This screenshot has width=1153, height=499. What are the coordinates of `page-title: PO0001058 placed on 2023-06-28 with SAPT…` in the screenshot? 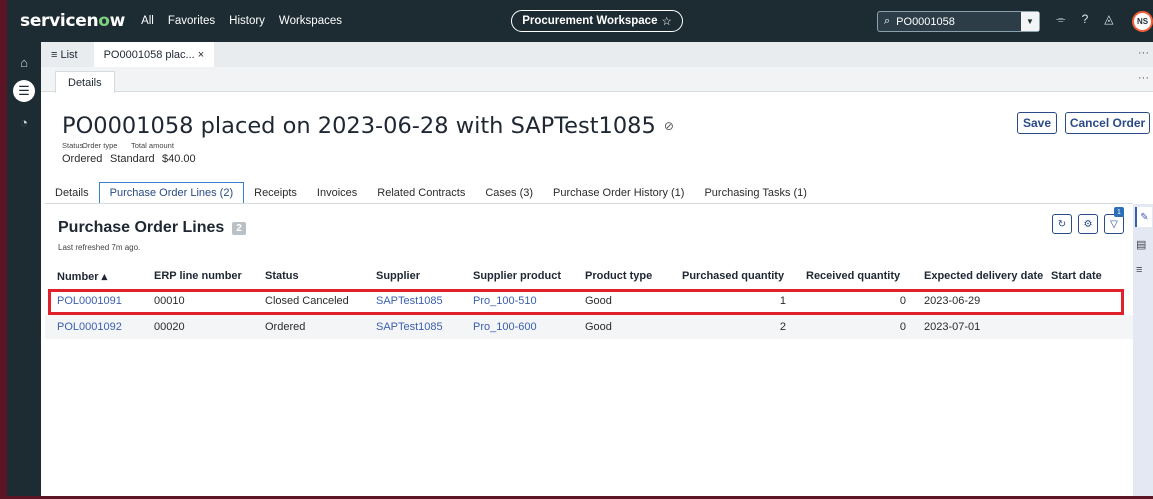 It's located at (359, 126).